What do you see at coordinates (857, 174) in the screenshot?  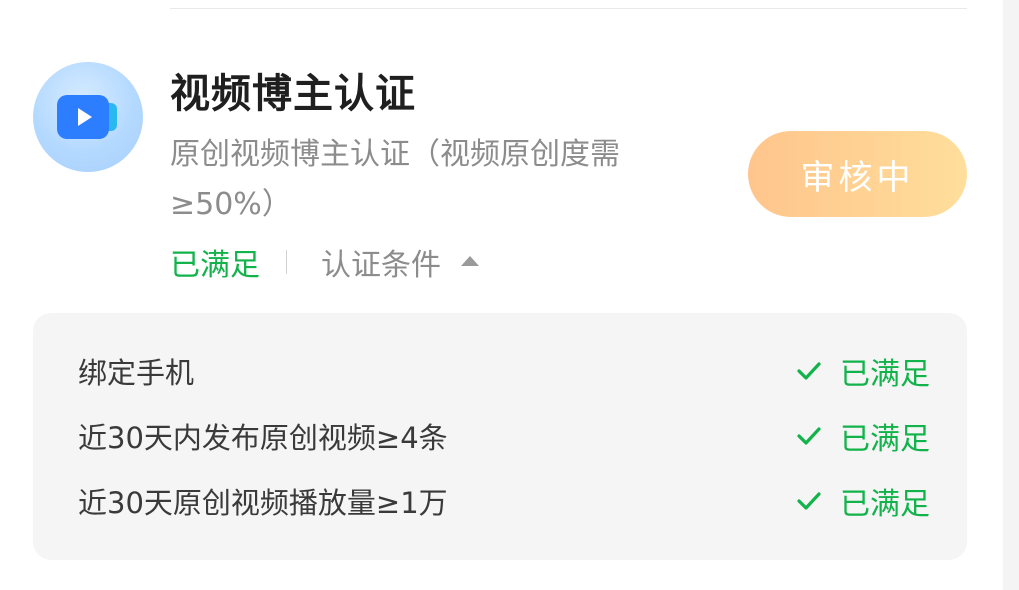 I see `under-review-button: 审核中` at bounding box center [857, 174].